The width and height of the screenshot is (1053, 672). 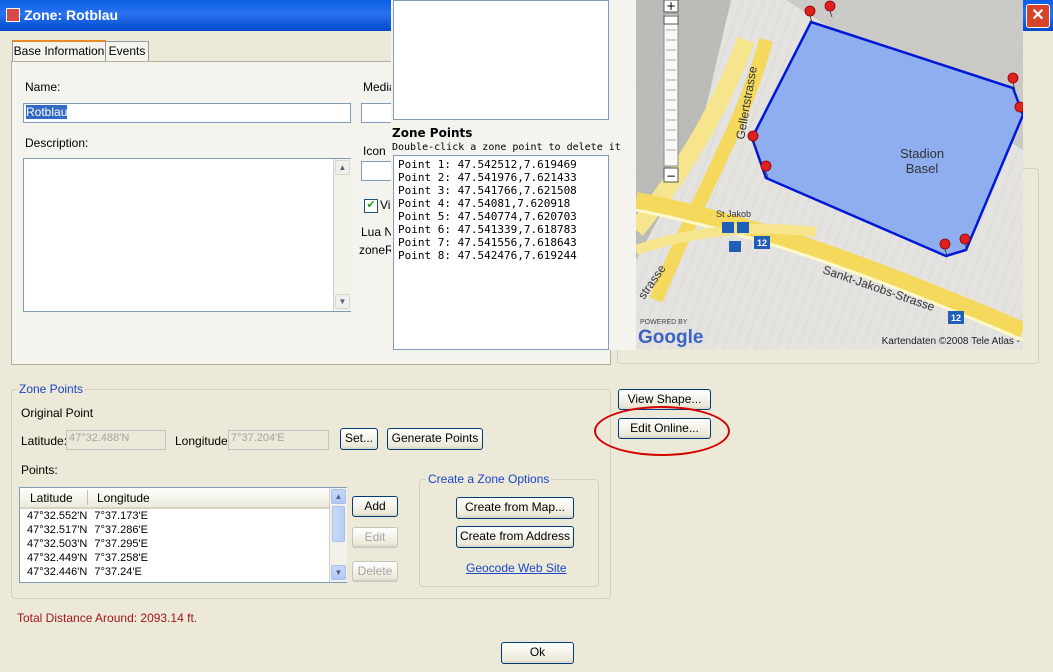 What do you see at coordinates (47, 112) in the screenshot?
I see `name-value: Rotblau` at bounding box center [47, 112].